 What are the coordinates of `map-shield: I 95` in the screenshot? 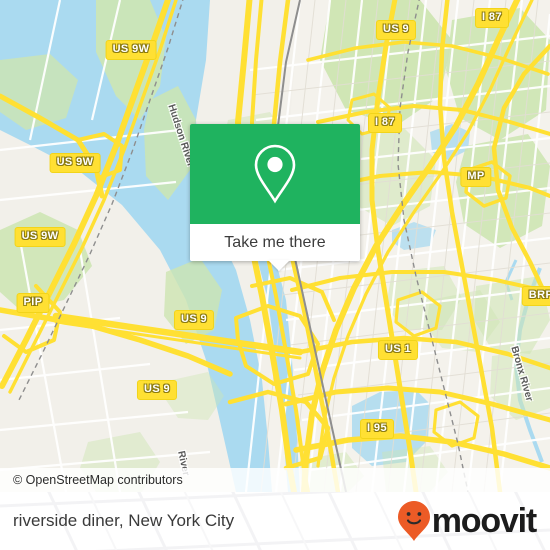 It's located at (377, 429).